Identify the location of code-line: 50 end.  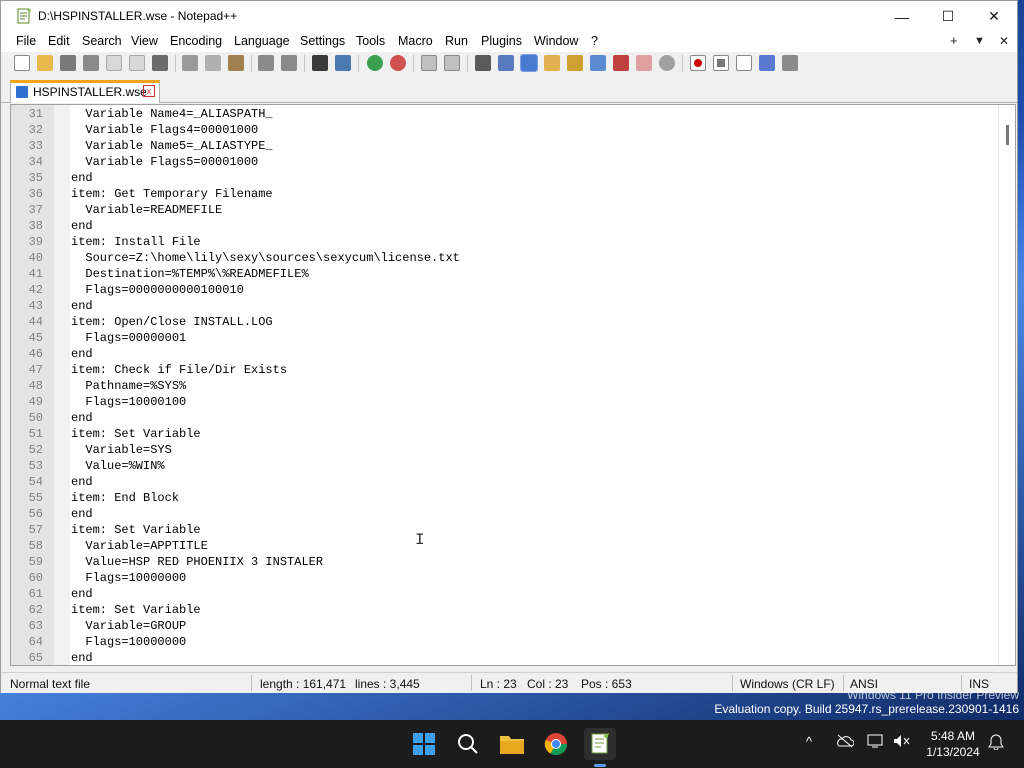
(506, 418).